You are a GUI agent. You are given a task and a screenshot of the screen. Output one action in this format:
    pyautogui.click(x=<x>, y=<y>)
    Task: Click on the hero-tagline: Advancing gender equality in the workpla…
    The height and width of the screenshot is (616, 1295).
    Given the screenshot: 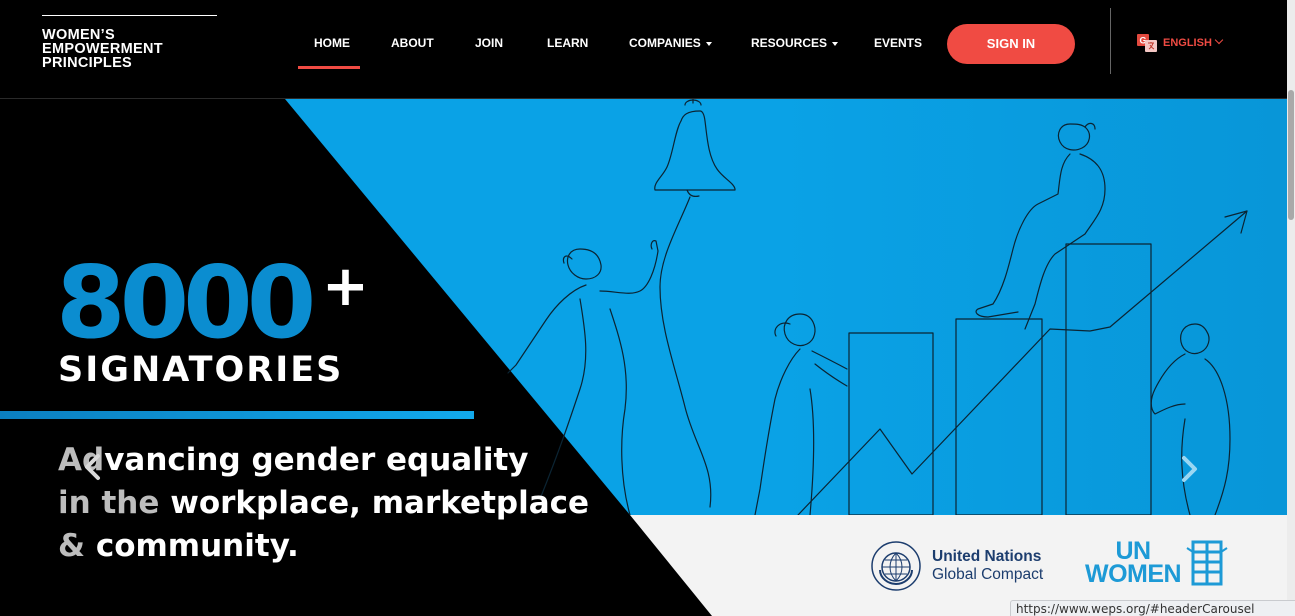 What is the action you would take?
    pyautogui.click(x=323, y=503)
    